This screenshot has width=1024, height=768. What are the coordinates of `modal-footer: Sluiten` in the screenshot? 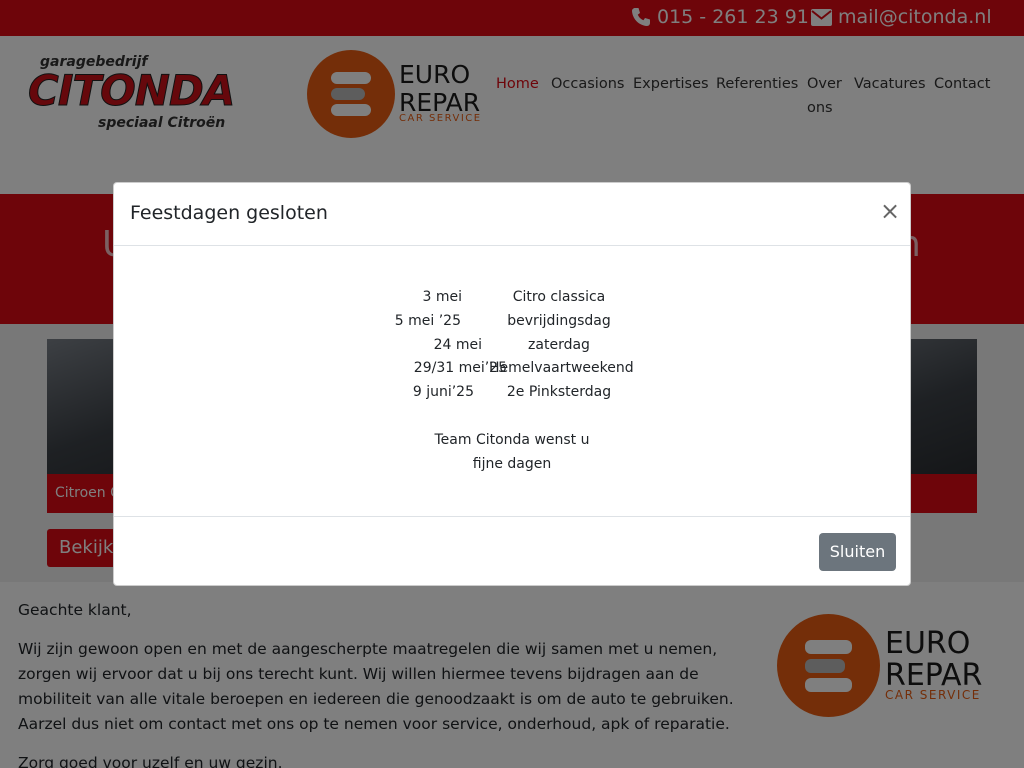 It's located at (512, 551).